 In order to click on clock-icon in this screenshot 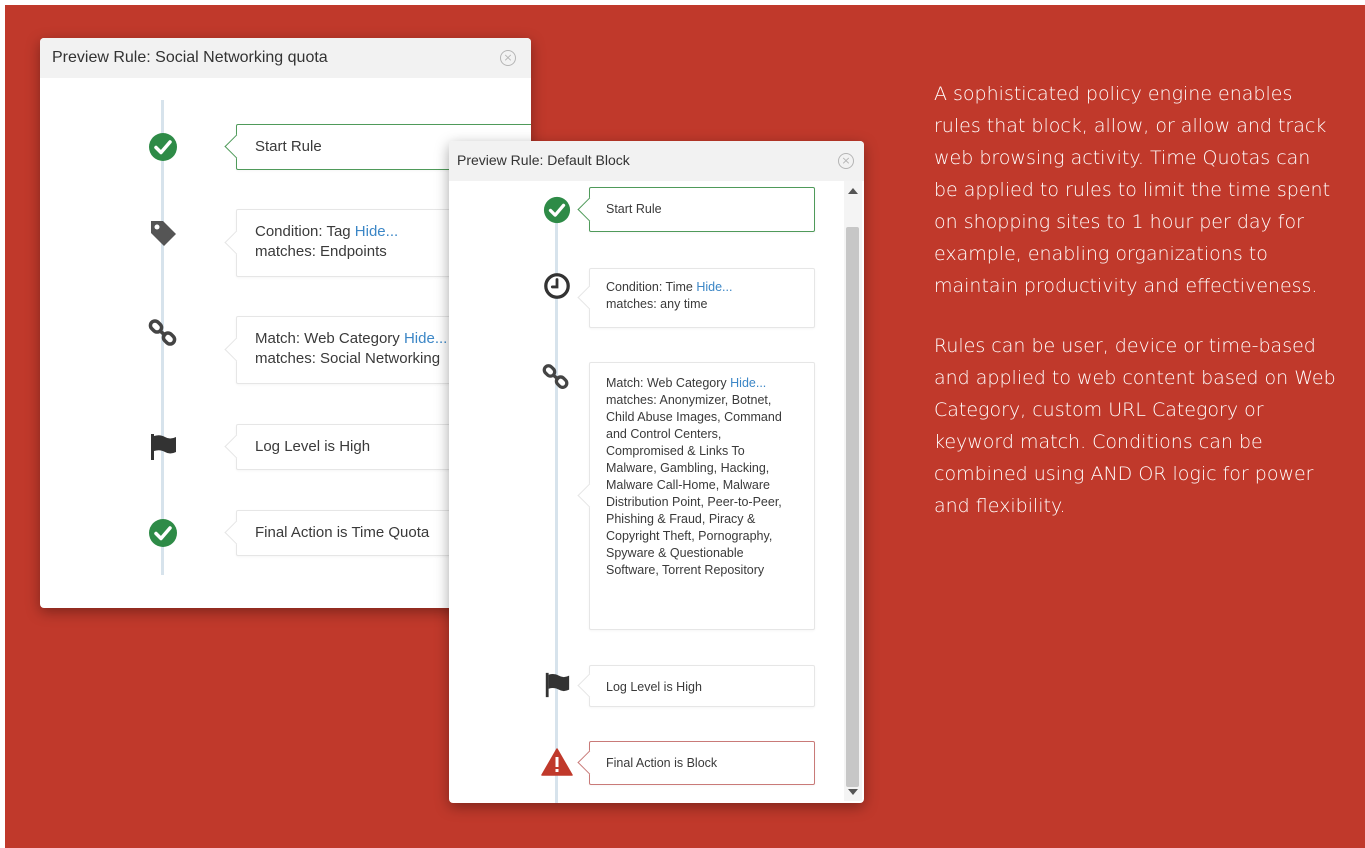, I will do `click(557, 286)`.